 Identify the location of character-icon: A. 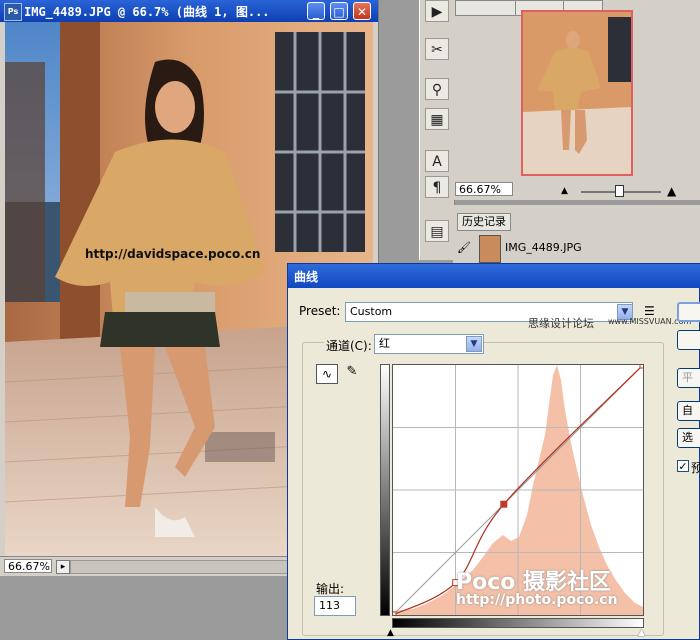
(437, 161).